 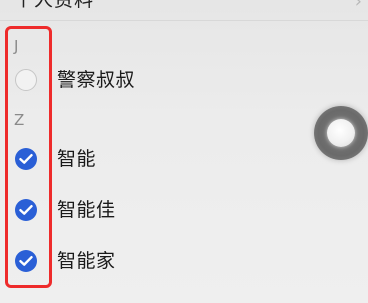 I want to click on profile-row-title: 个人资料, so click(x=54, y=5).